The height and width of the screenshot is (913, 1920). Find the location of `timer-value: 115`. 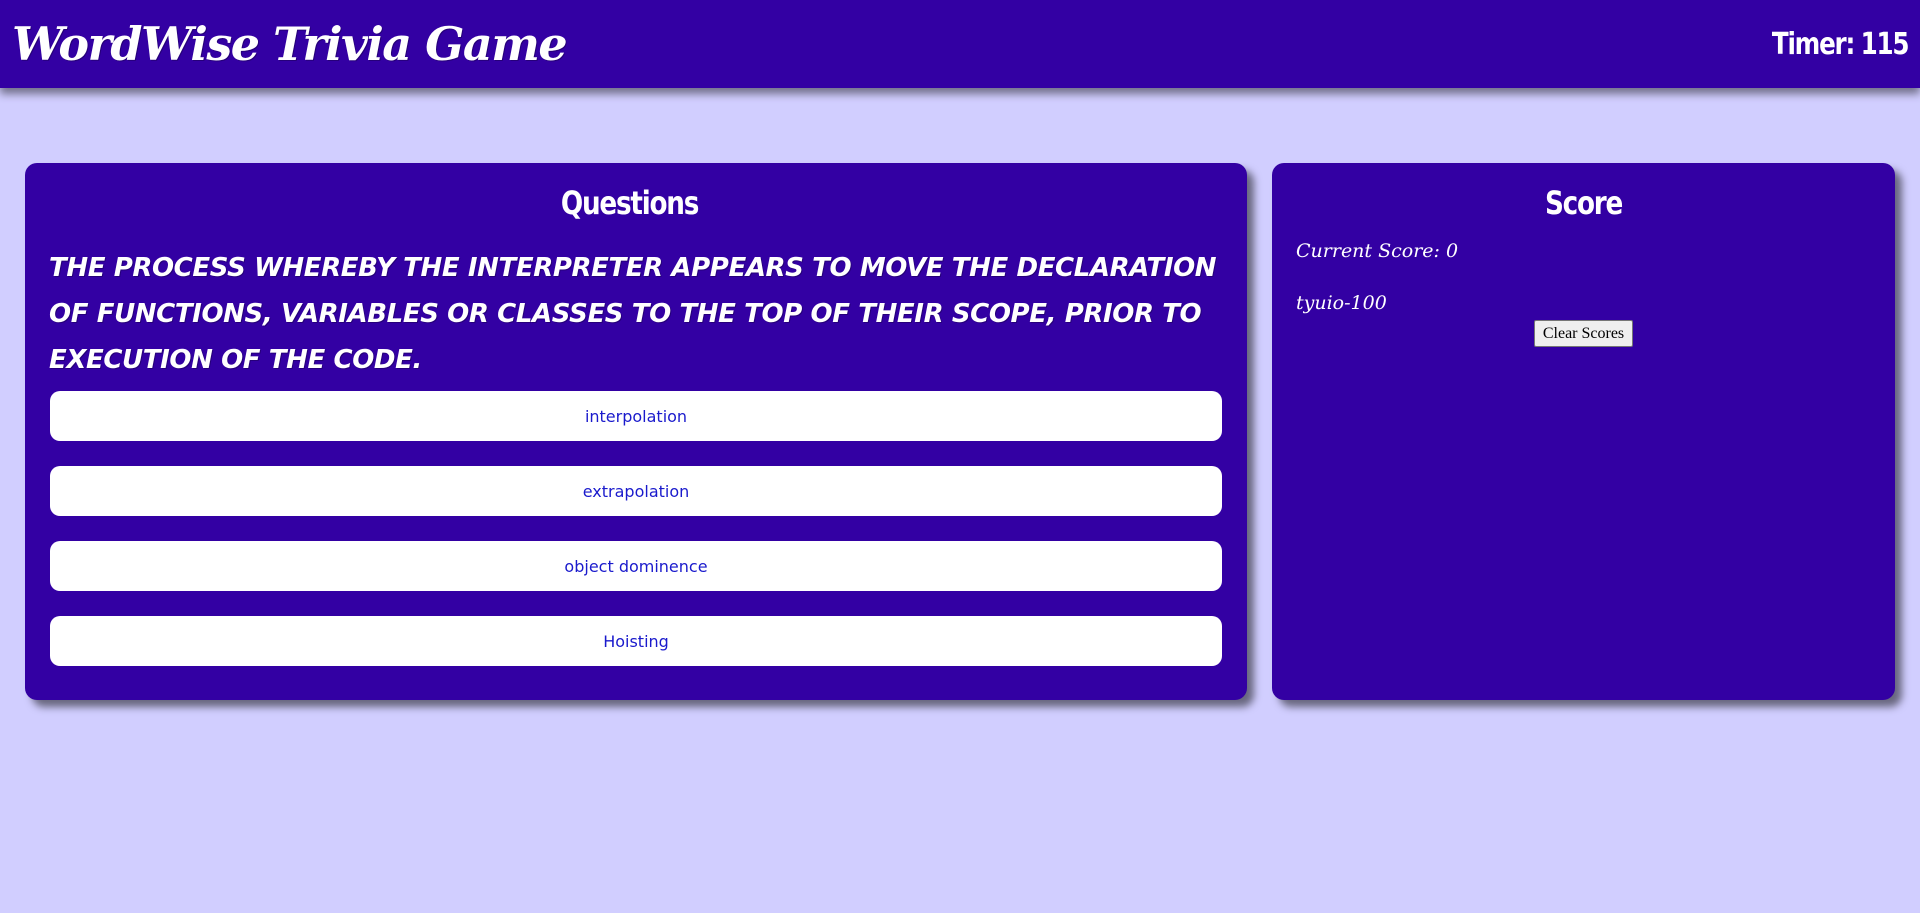

timer-value: 115 is located at coordinates (1884, 44).